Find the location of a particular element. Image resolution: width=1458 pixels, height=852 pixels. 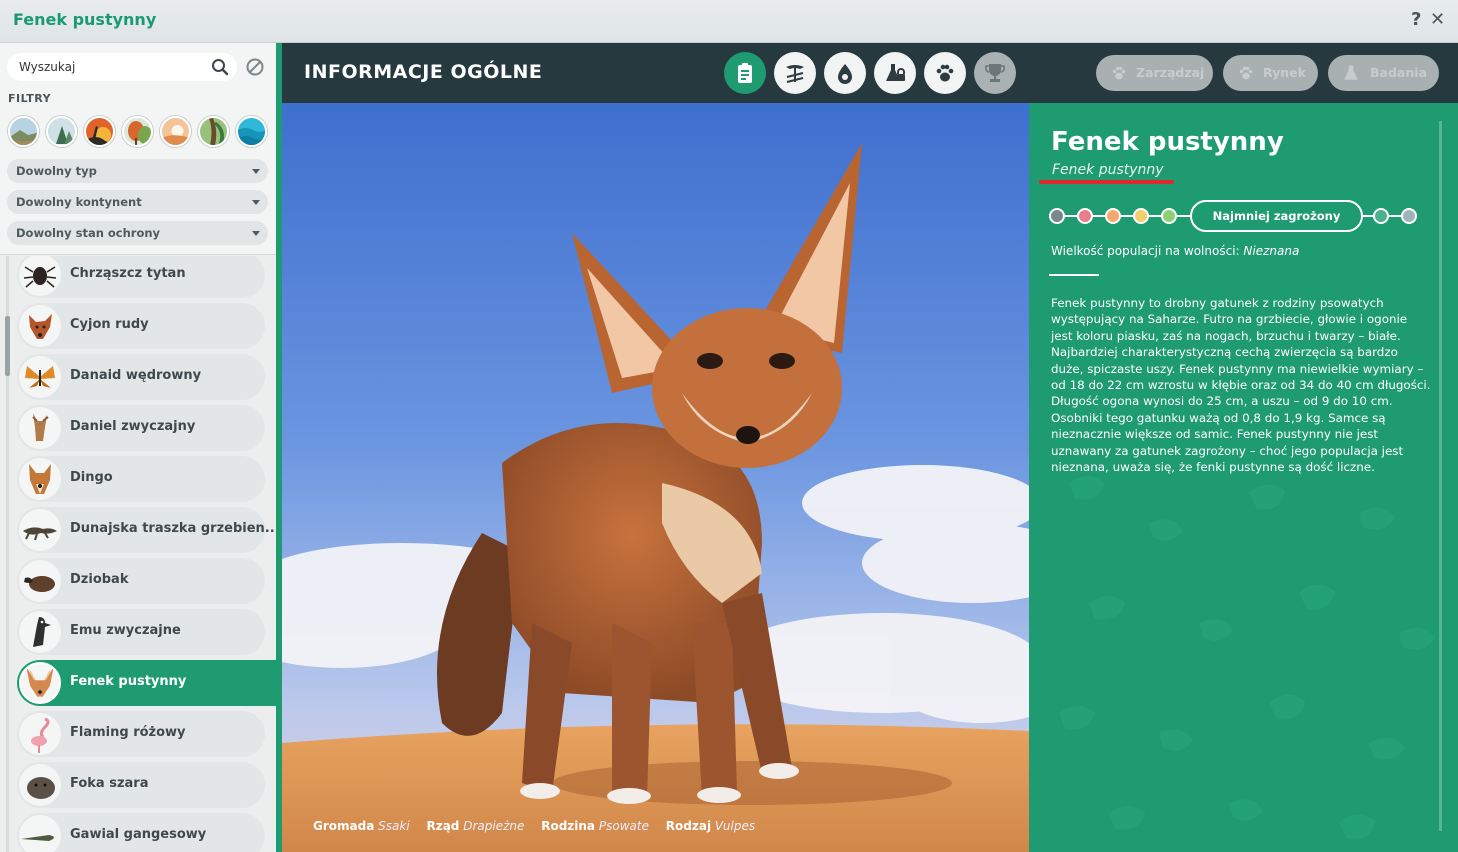

class-key: Gromada is located at coordinates (344, 826).